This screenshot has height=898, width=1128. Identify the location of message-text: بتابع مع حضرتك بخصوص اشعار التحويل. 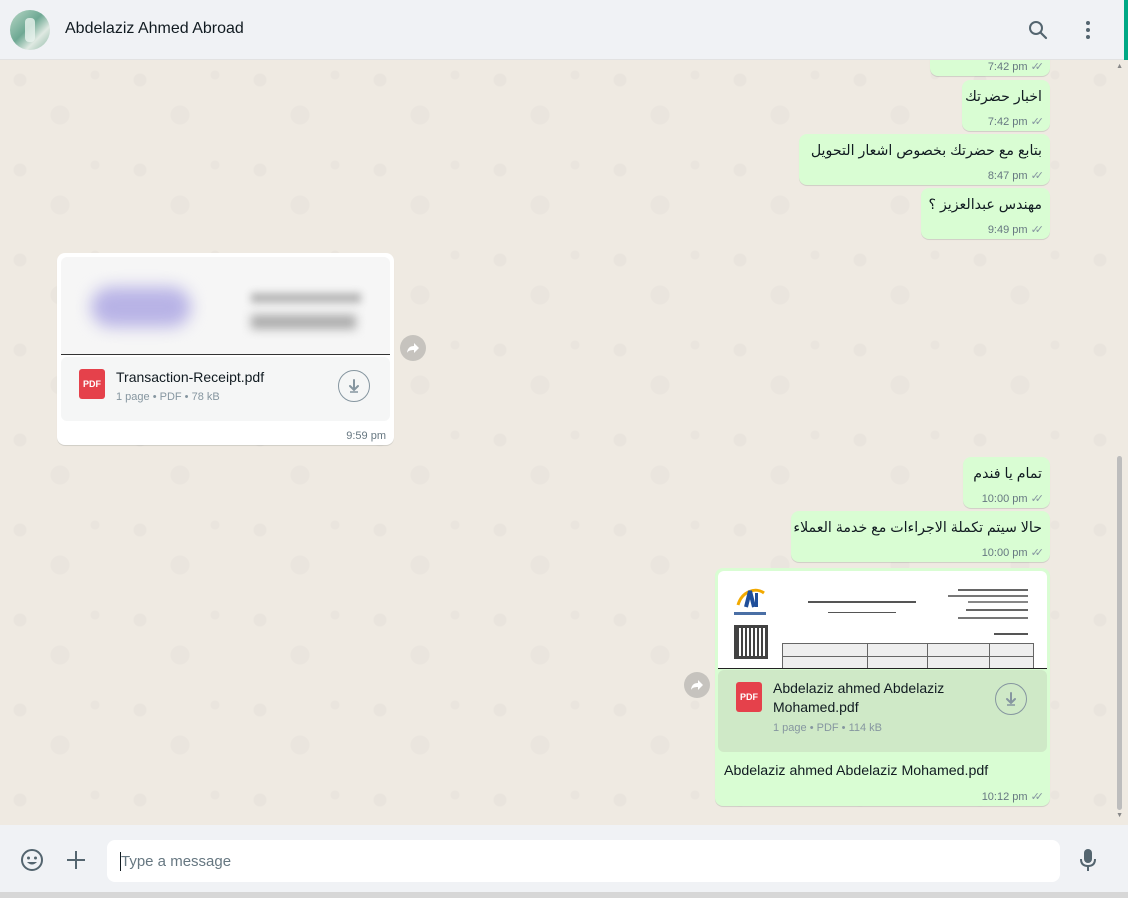
(926, 151).